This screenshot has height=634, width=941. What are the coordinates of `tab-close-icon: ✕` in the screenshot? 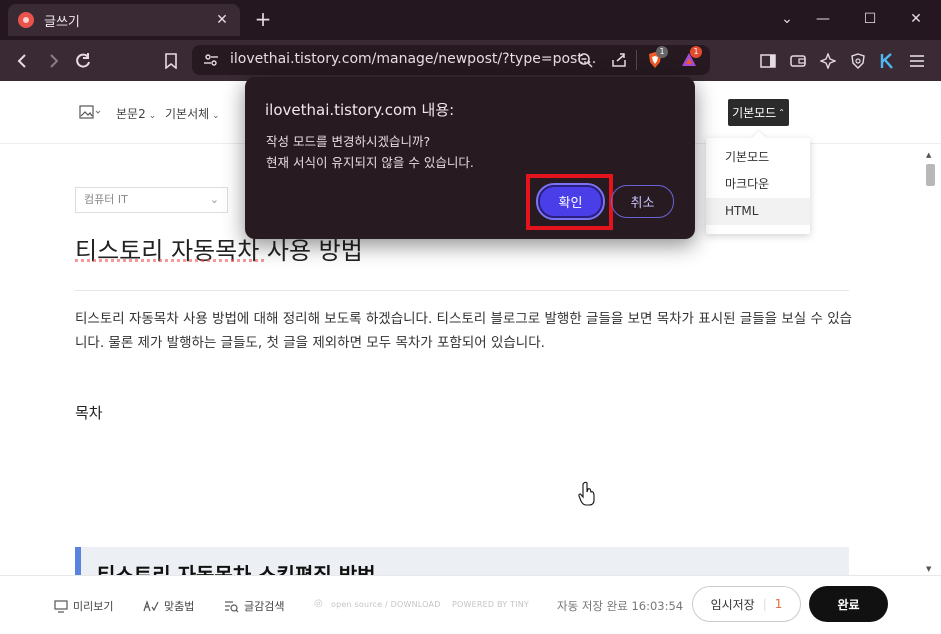 It's located at (222, 20).